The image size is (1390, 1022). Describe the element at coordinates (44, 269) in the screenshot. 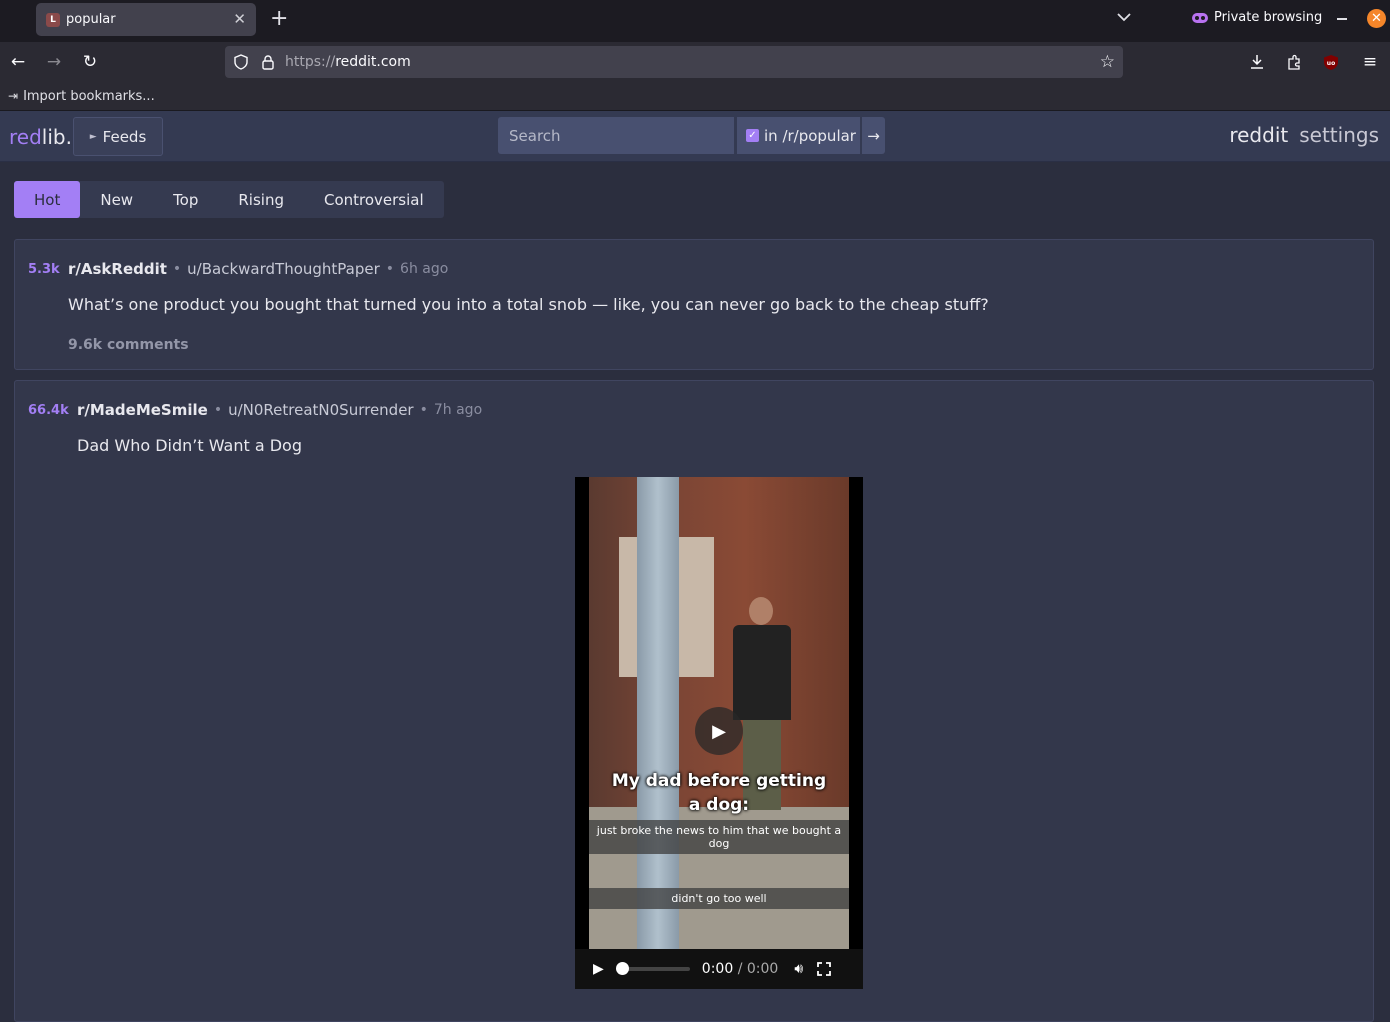

I see `post-score: 5.3k` at that location.